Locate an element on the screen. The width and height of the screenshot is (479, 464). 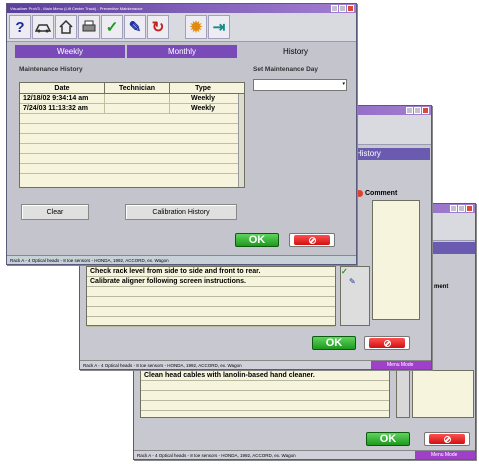
clear-button: Clear is located at coordinates (55, 212).